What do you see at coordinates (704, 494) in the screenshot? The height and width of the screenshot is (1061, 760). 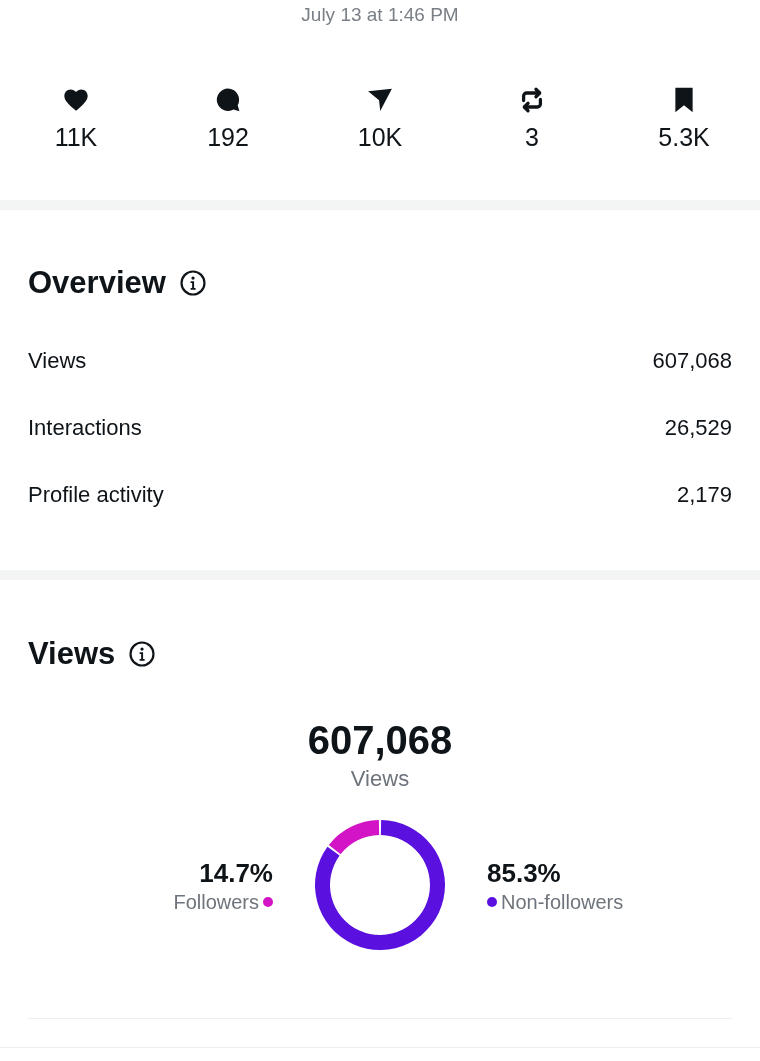 I see `metric-value: 2,179` at bounding box center [704, 494].